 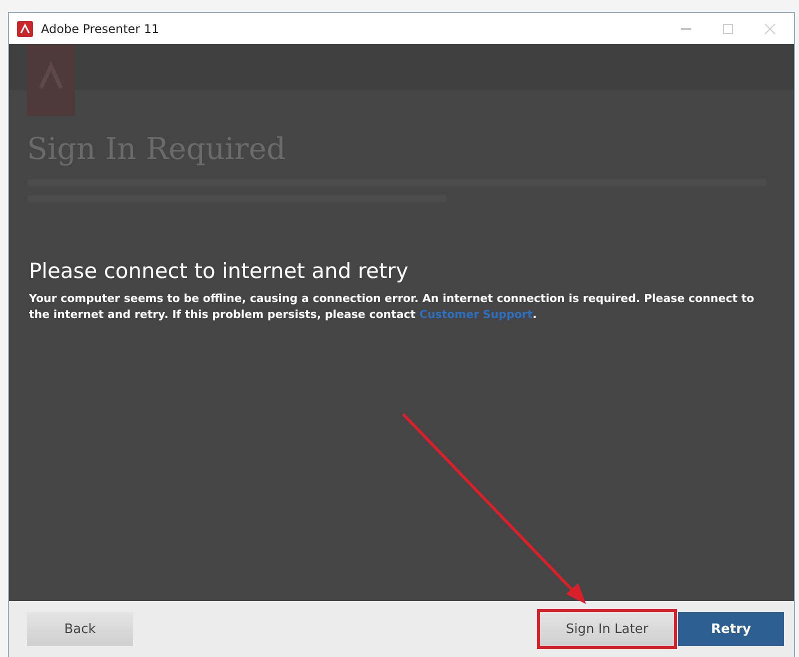 What do you see at coordinates (25, 28) in the screenshot?
I see `app-logo-icon` at bounding box center [25, 28].